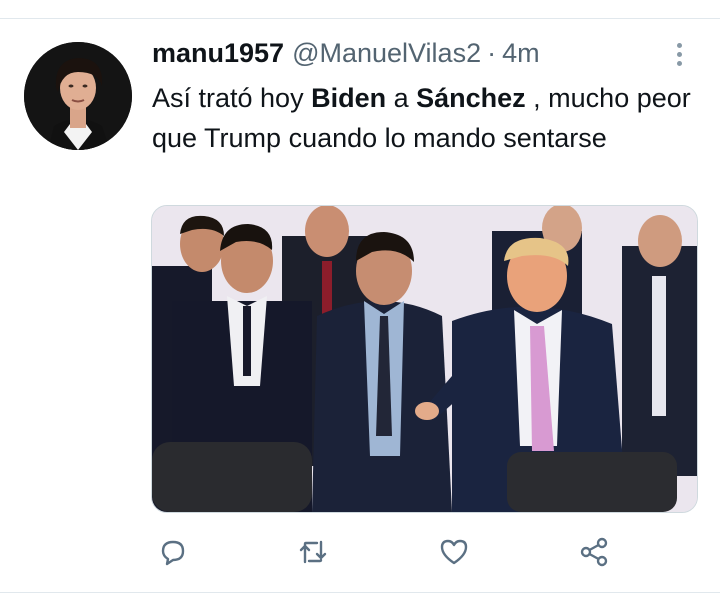 This screenshot has height=608, width=720. Describe the element at coordinates (218, 53) in the screenshot. I see `display-name: manu1957` at that location.